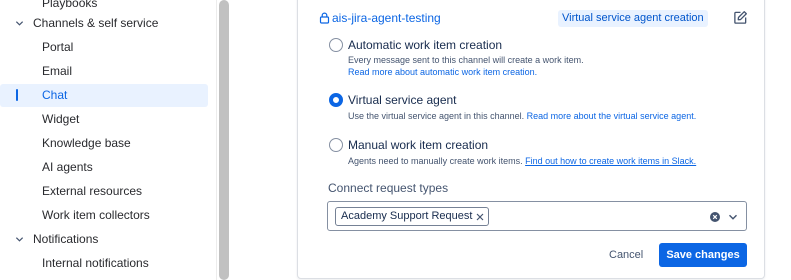  Describe the element at coordinates (336, 145) in the screenshot. I see `radio-manual-work-item-creation` at that location.